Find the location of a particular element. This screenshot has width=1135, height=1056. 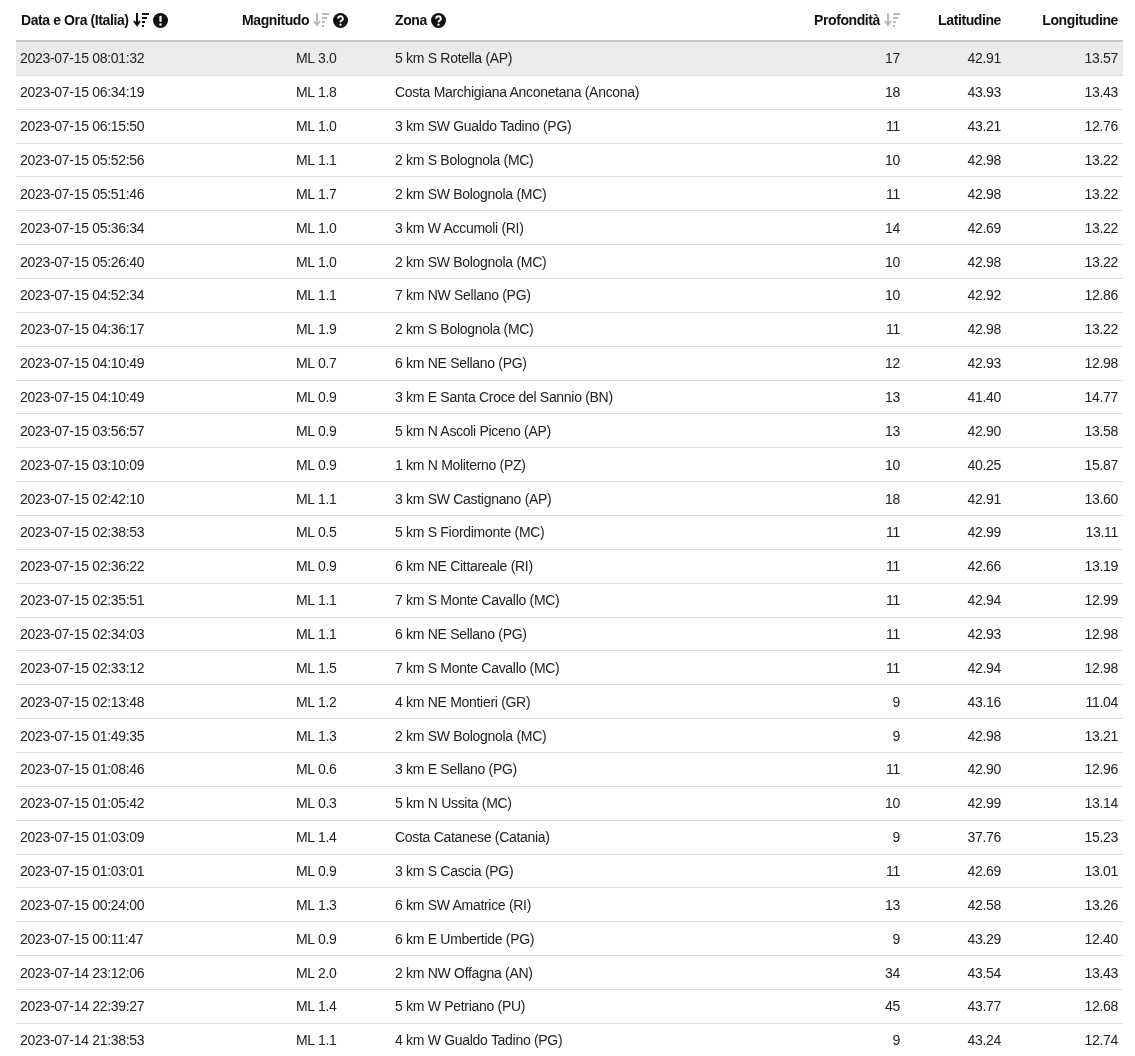

table-cell: 43.16 is located at coordinates (984, 701).